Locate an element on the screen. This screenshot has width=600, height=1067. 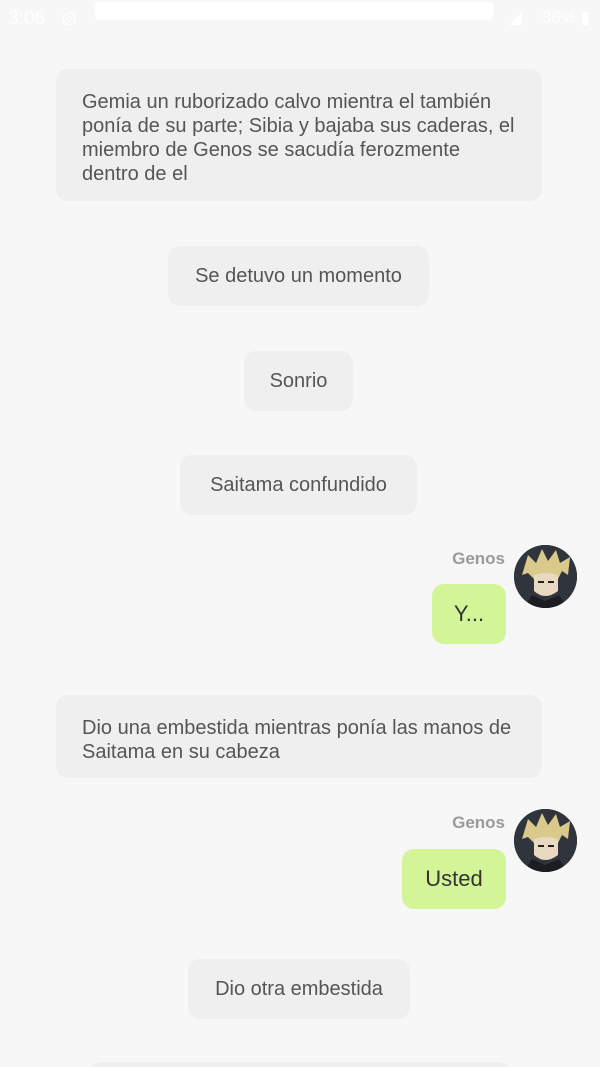
battery-level: 36% is located at coordinates (558, 17).